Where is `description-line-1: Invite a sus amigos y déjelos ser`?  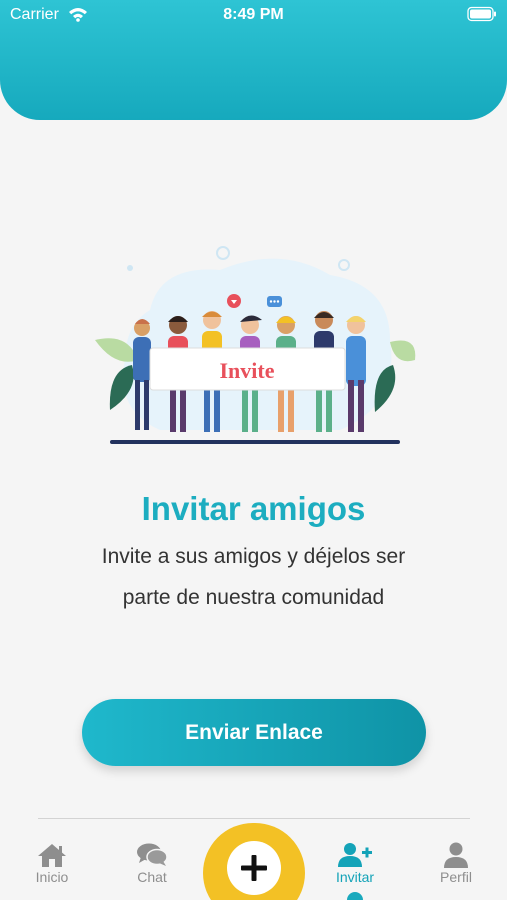
description-line-1: Invite a sus amigos y déjelos ser is located at coordinates (253, 556).